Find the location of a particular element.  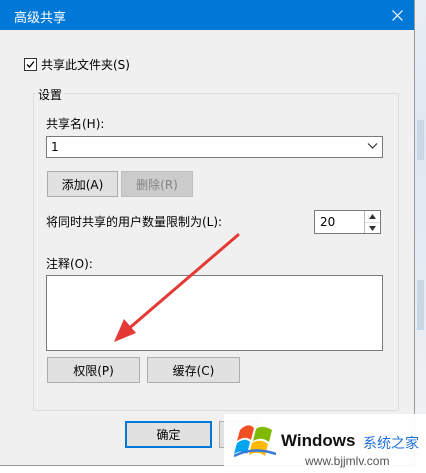

caret-up-icon is located at coordinates (372, 216).